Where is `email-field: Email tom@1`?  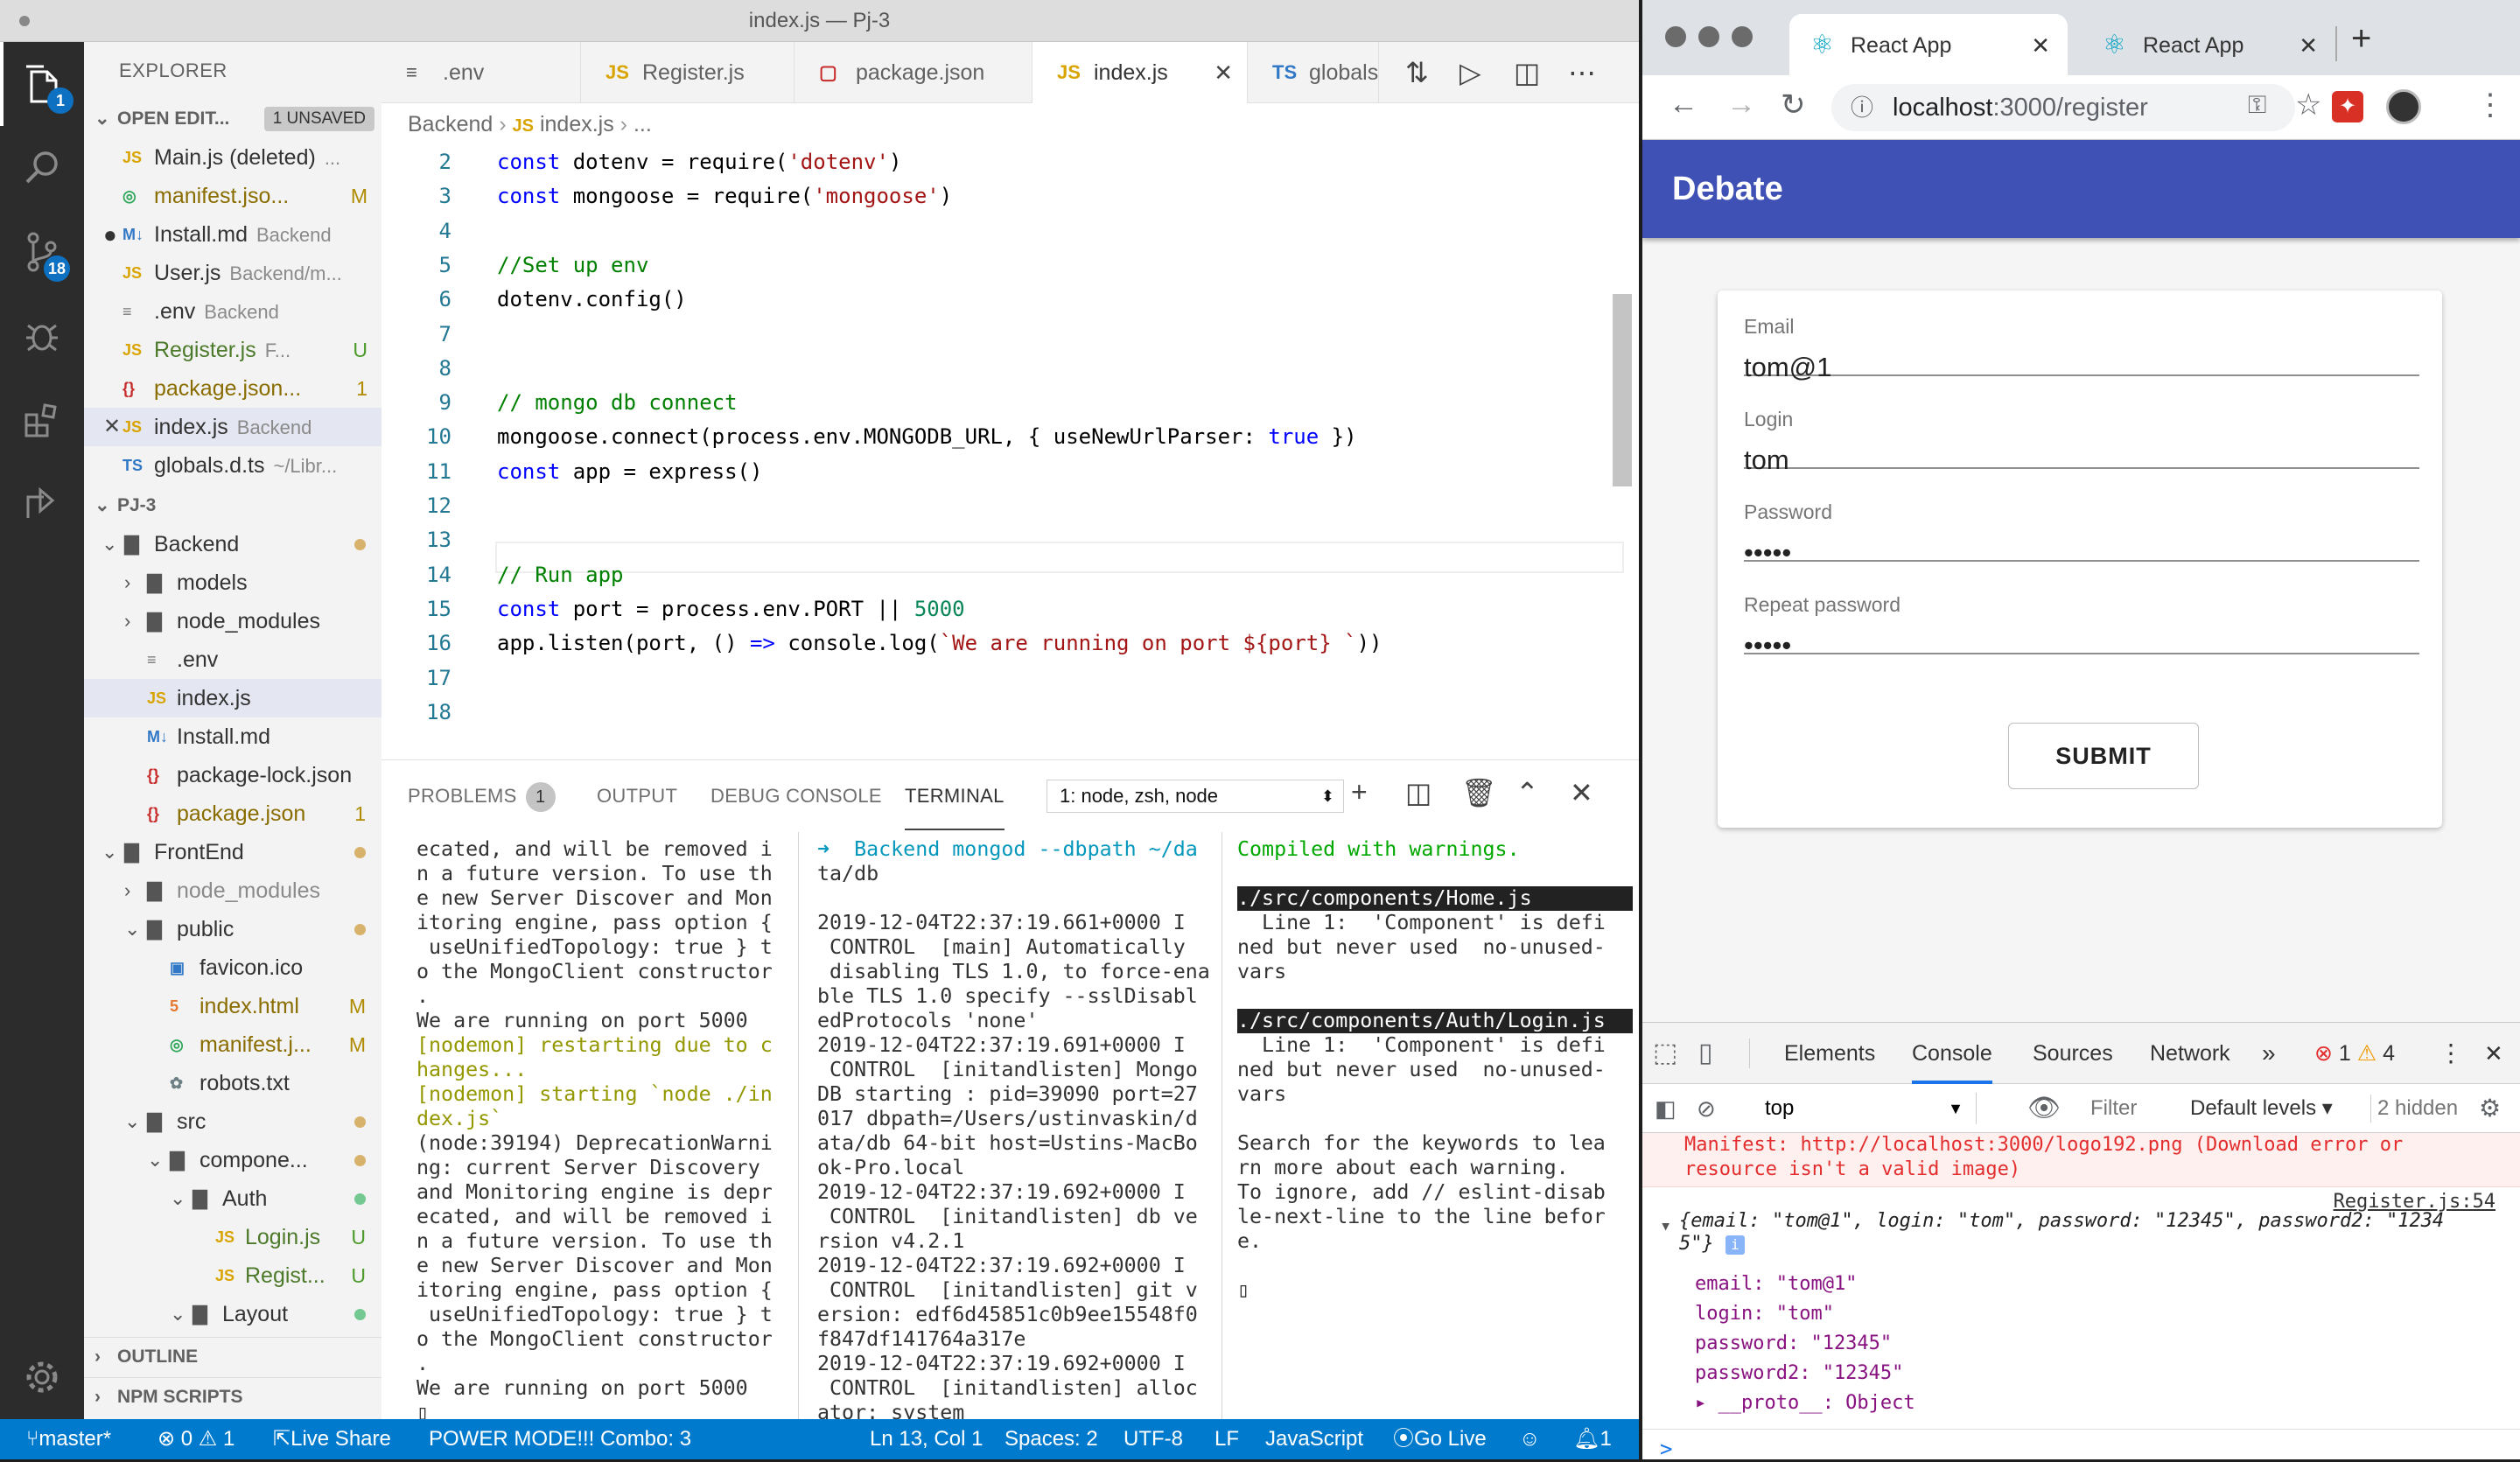 email-field: Email tom@1 is located at coordinates (2081, 336).